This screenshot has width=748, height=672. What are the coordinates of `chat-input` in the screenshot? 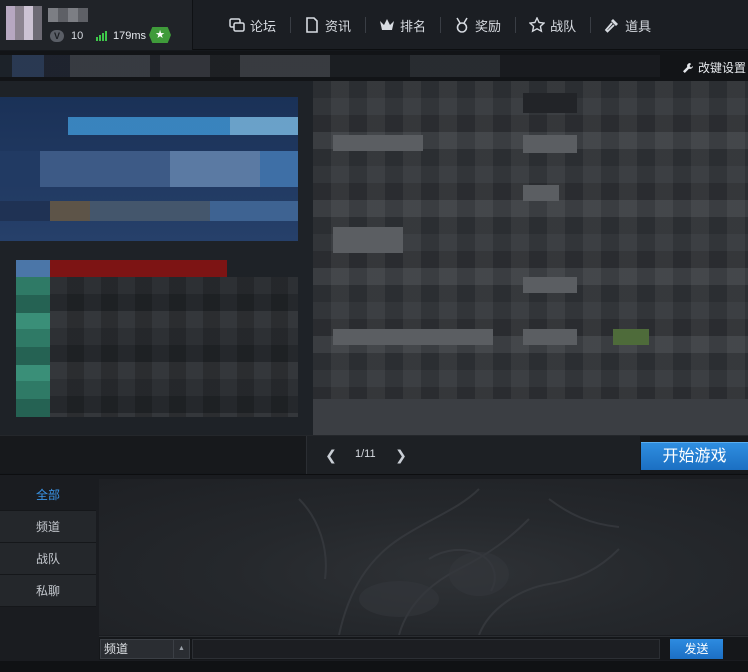 It's located at (426, 649).